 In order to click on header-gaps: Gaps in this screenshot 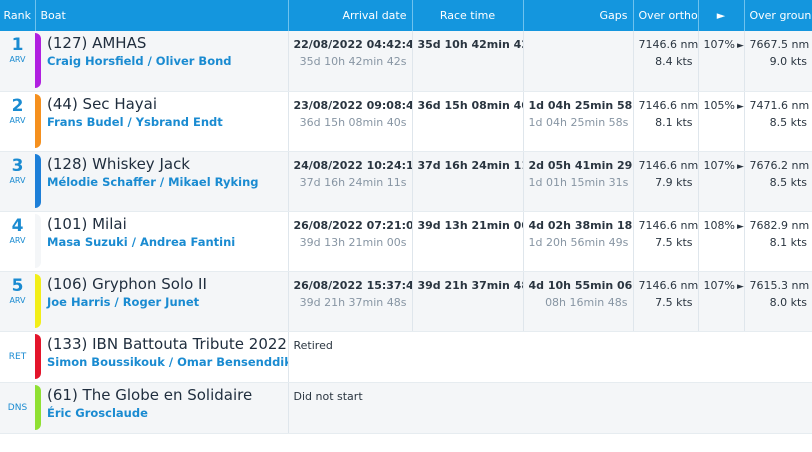, I will do `click(578, 15)`.